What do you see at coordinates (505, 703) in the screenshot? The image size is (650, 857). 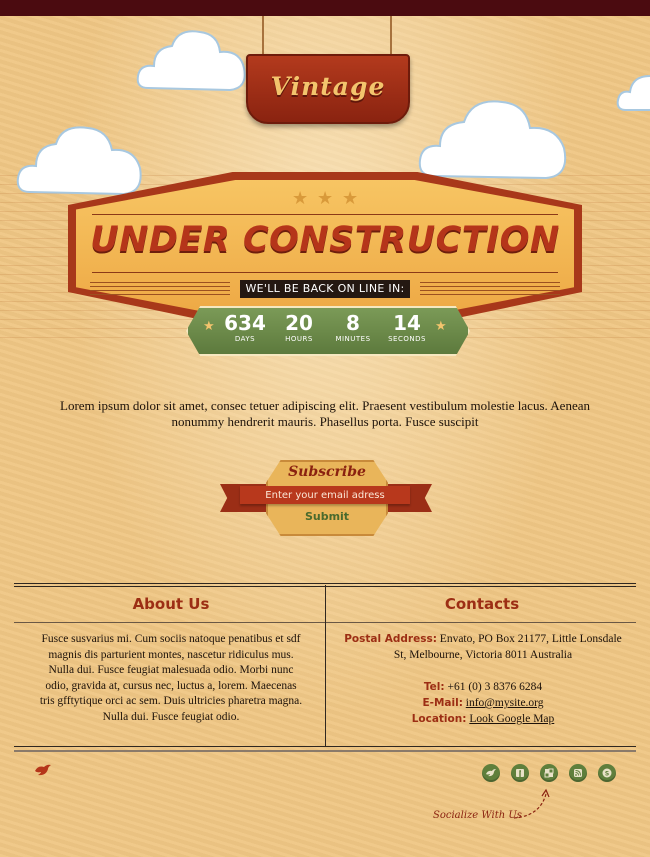 I see `email-link: info@mysite.org` at bounding box center [505, 703].